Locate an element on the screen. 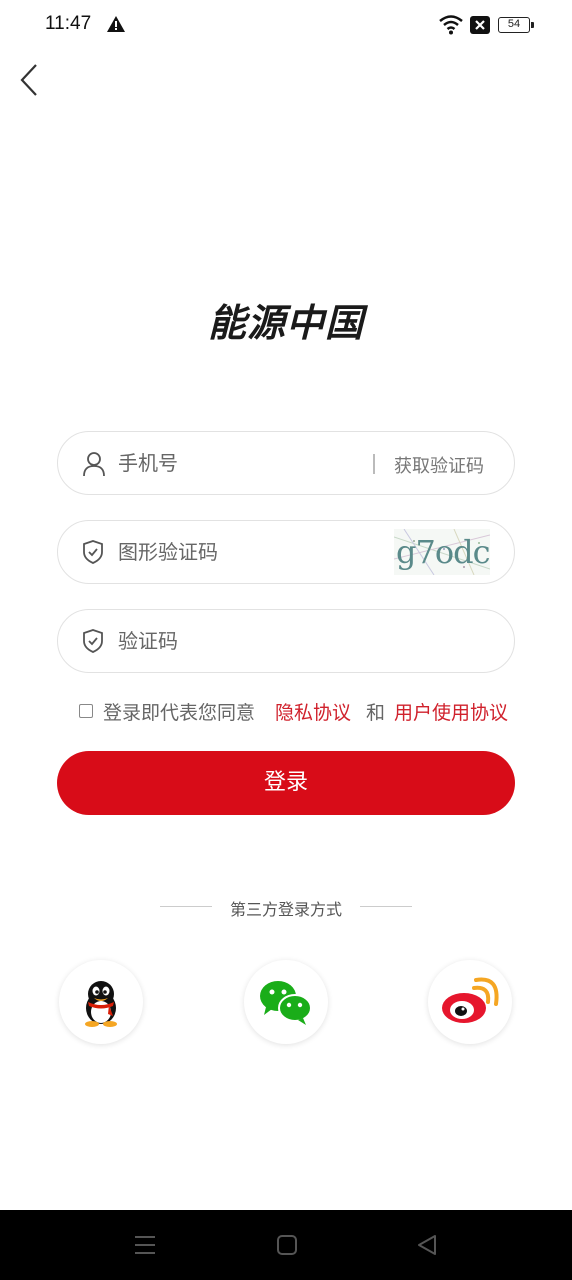  sms-code-field is located at coordinates (286, 641).